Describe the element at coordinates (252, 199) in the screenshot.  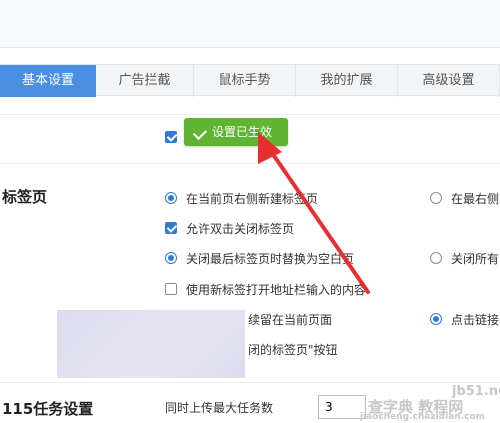
I see `option-label: 在当前页右侧新建标签页` at that location.